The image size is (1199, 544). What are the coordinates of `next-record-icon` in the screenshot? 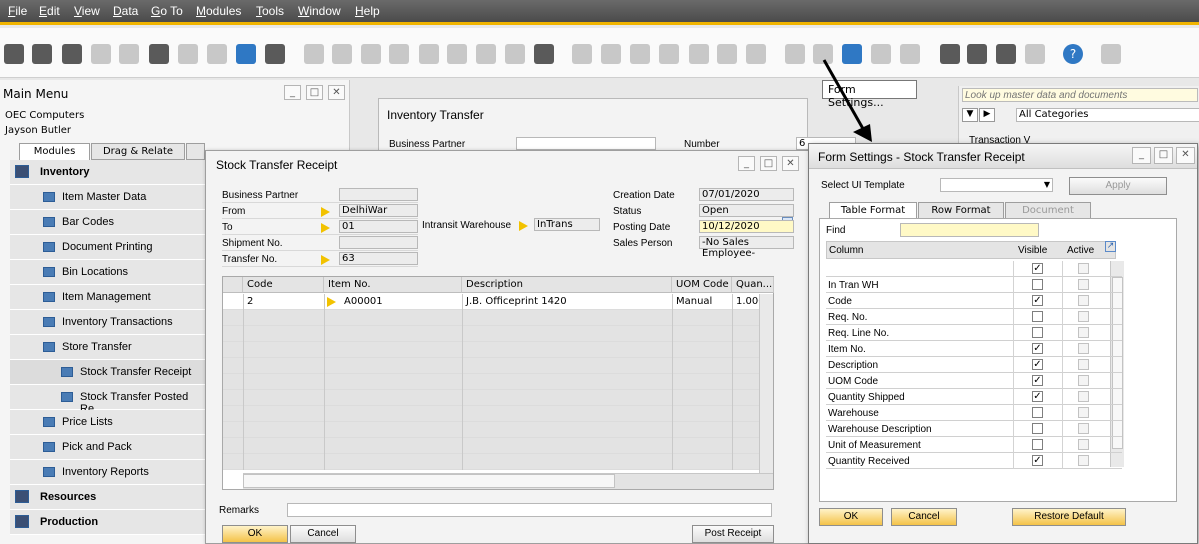 It's located at (429, 54).